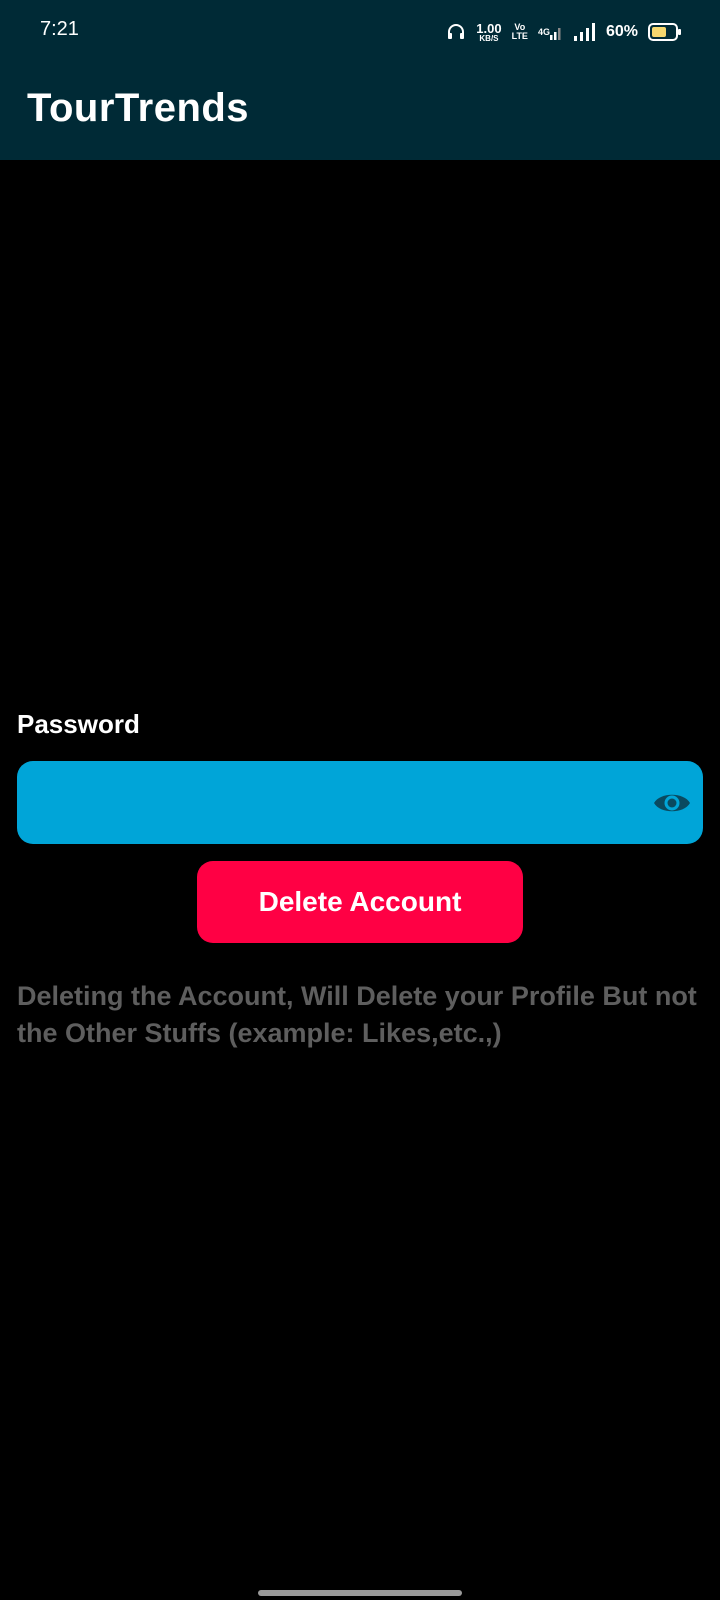 This screenshot has width=720, height=1600. I want to click on network-speed-unit: KB/S, so click(489, 38).